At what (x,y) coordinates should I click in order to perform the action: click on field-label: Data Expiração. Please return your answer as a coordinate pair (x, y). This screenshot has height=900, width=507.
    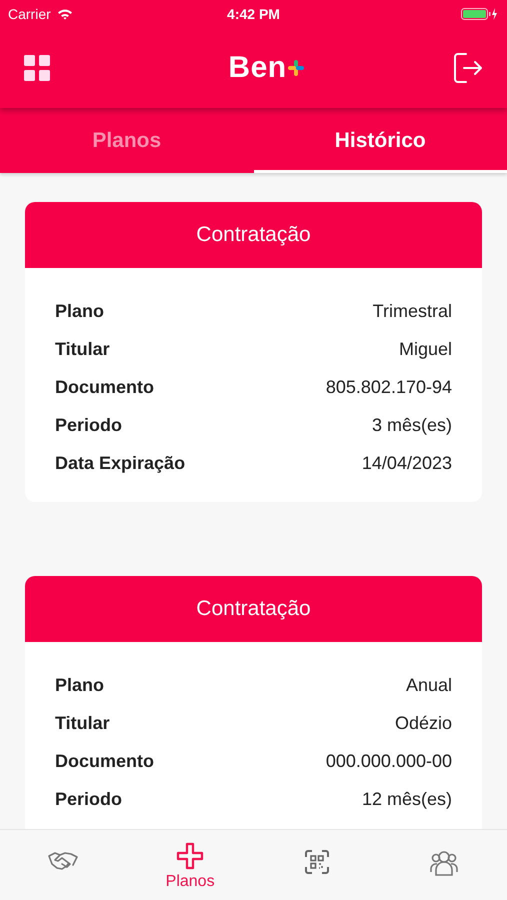
    Looking at the image, I should click on (120, 463).